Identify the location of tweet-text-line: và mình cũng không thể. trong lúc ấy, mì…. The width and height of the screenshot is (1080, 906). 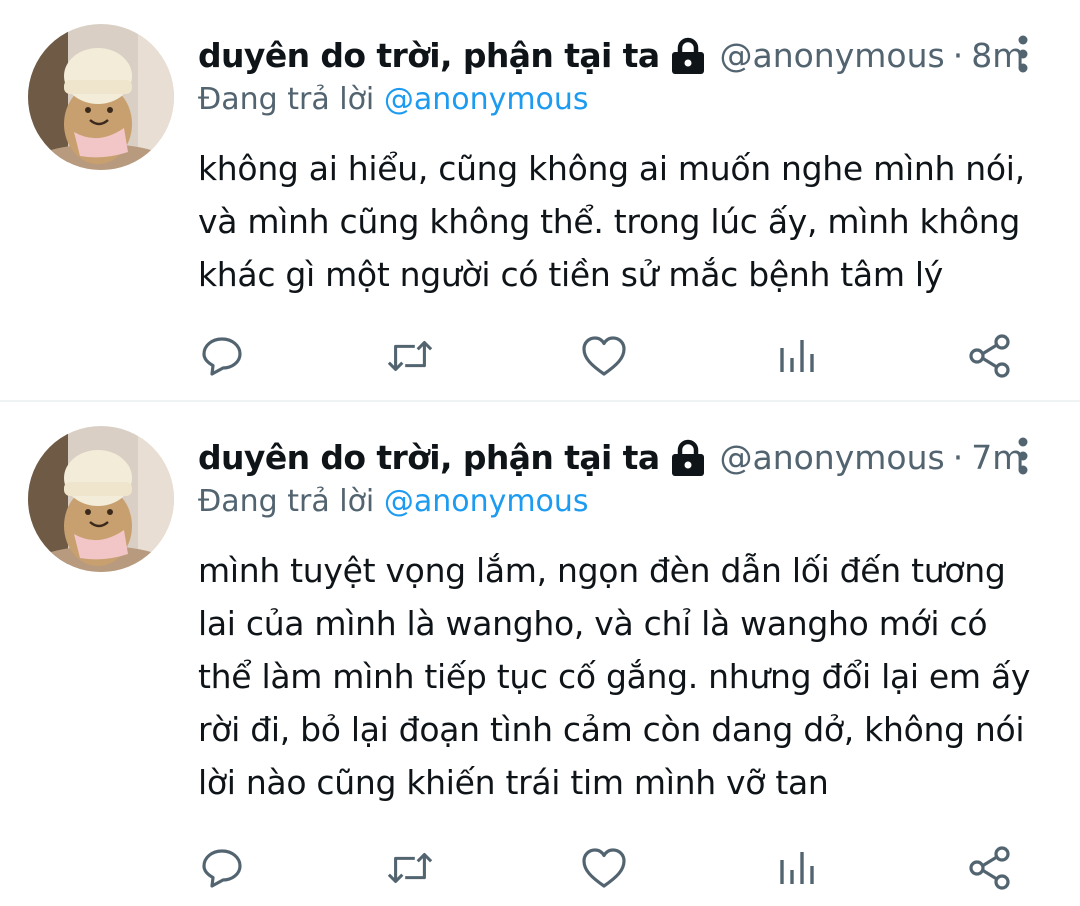
(609, 221).